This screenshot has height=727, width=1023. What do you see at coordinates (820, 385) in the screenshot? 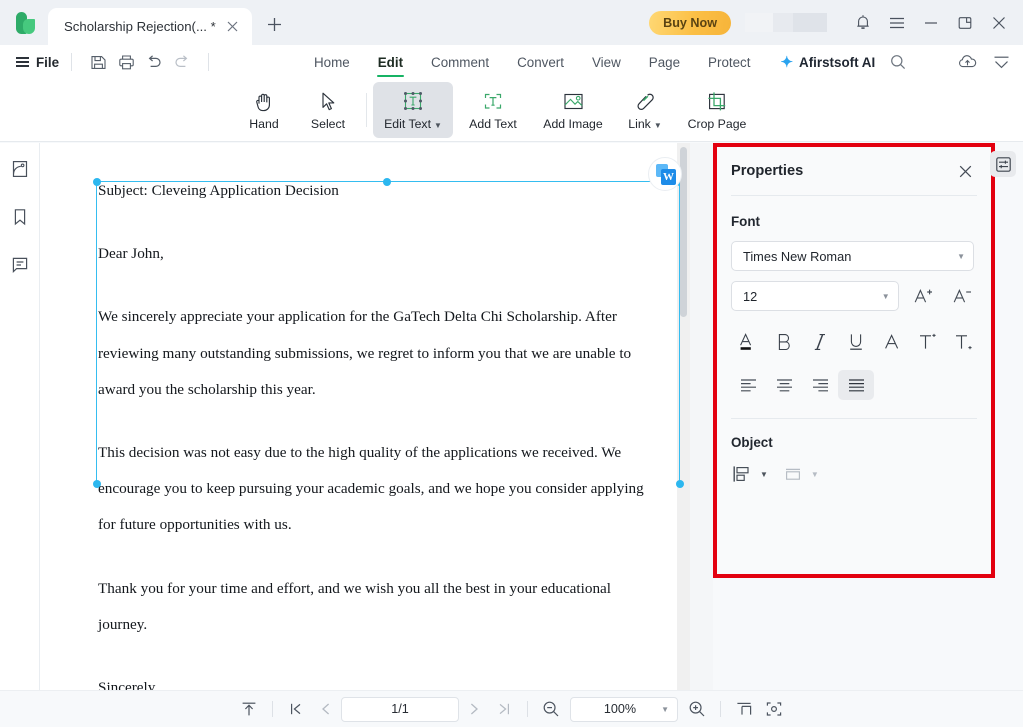
I see `align-right-icon` at bounding box center [820, 385].